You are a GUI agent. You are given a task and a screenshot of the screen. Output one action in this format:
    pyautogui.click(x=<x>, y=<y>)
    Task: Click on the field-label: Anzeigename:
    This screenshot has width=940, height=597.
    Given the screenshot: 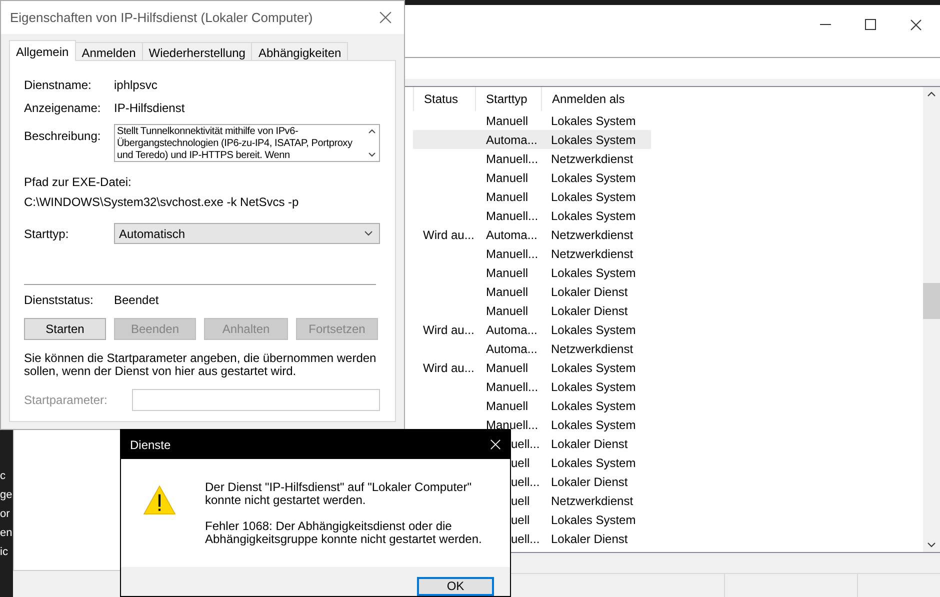 What is the action you would take?
    pyautogui.click(x=63, y=108)
    